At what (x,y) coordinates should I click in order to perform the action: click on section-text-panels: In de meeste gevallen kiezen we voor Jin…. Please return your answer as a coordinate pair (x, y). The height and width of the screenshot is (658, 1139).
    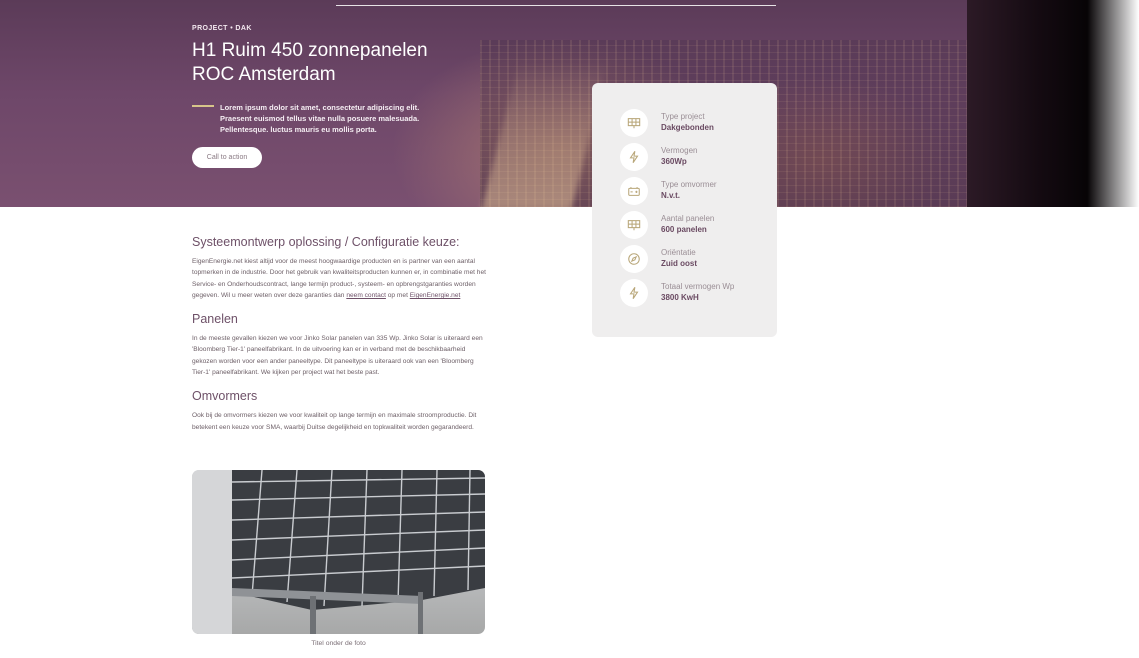
    Looking at the image, I should click on (337, 356).